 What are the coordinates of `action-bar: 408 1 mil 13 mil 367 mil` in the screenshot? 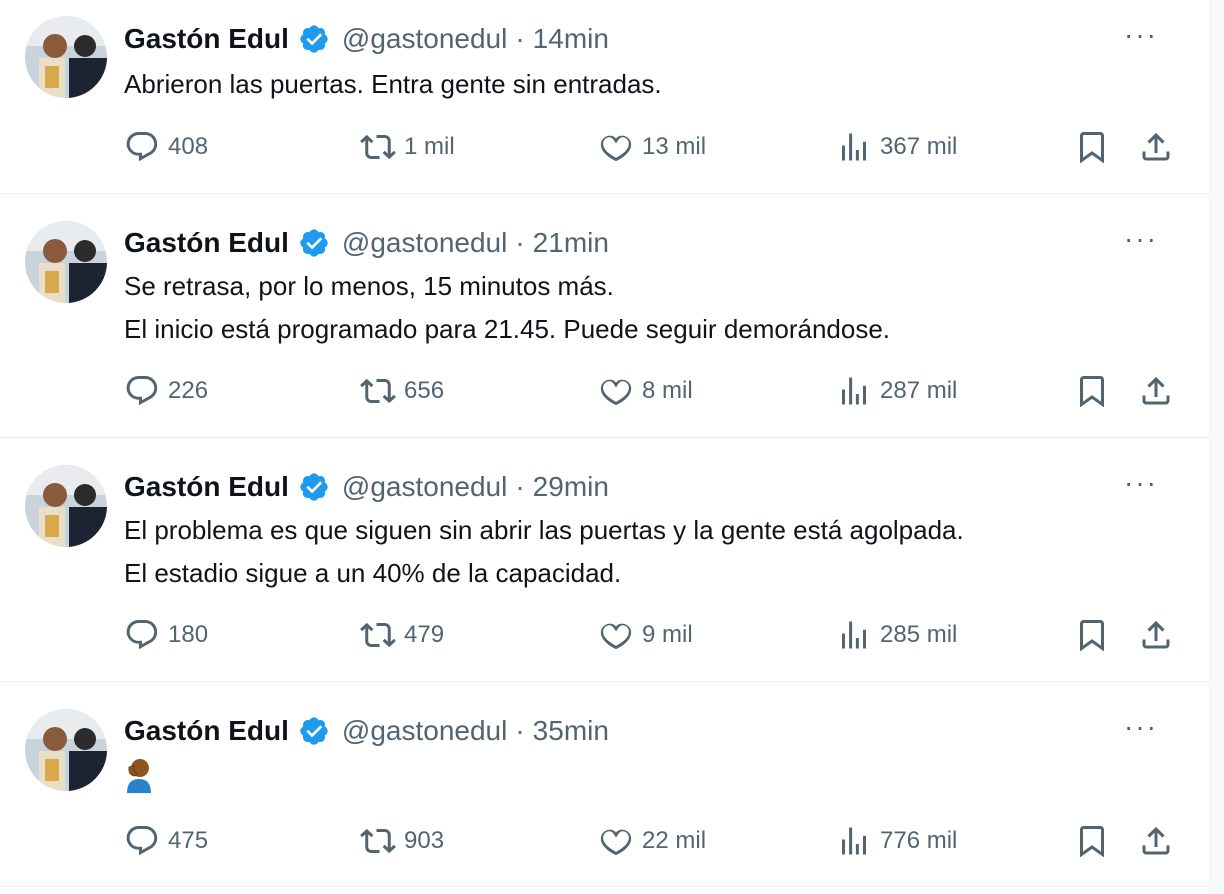 It's located at (654, 149).